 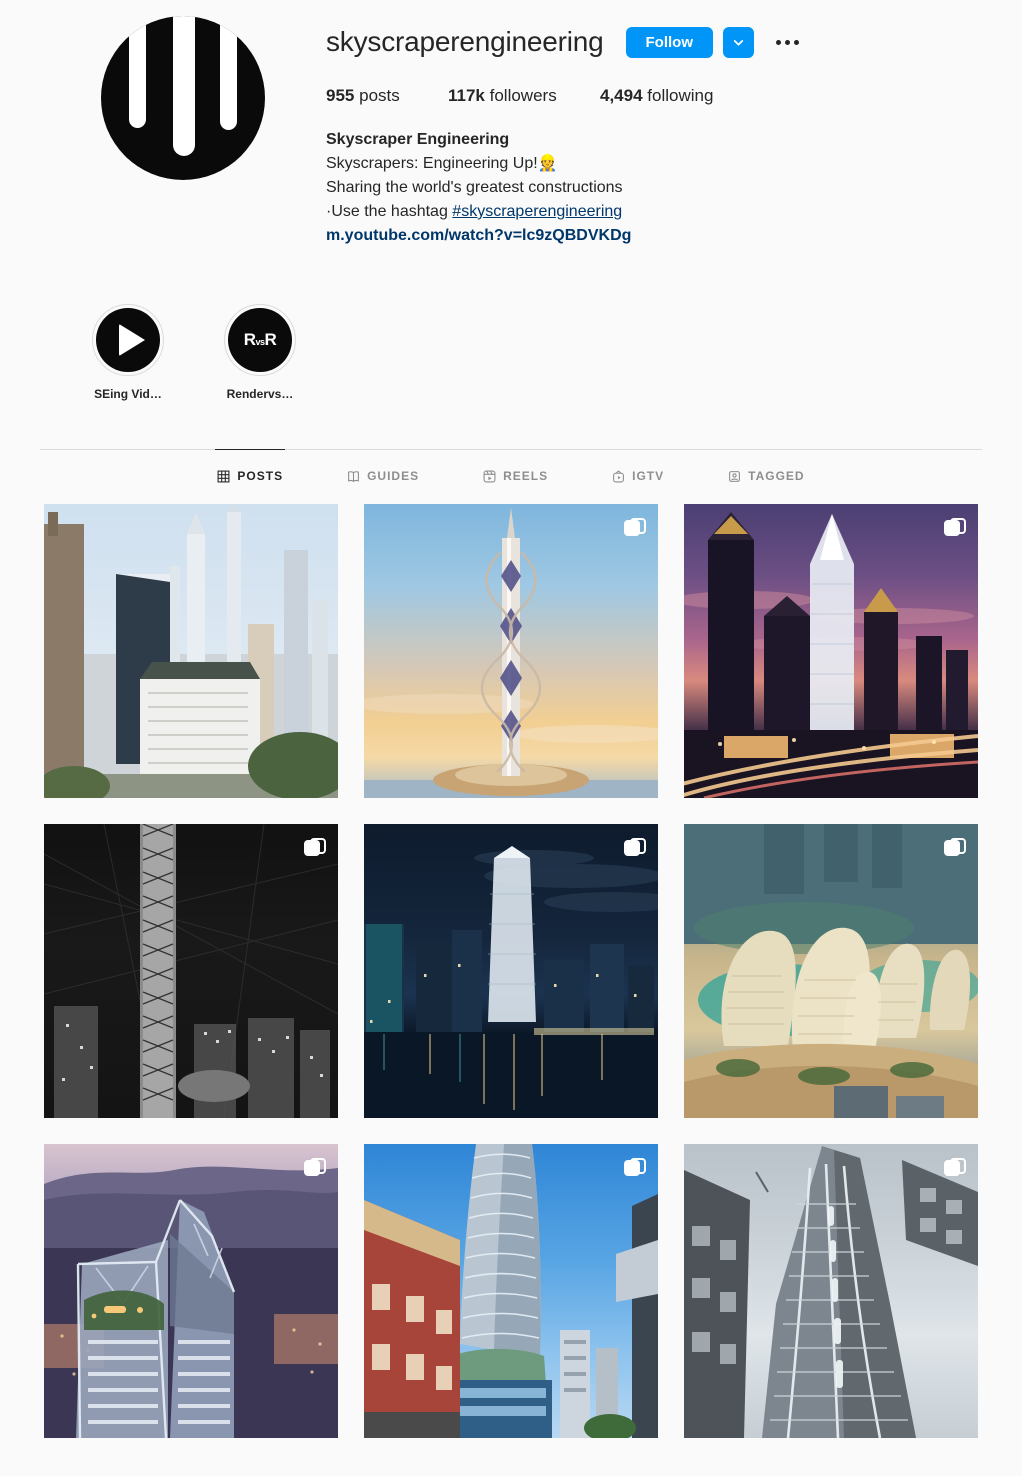 I want to click on profile-stats: 955 posts 117k followers 4,494 following, so click(x=654, y=96).